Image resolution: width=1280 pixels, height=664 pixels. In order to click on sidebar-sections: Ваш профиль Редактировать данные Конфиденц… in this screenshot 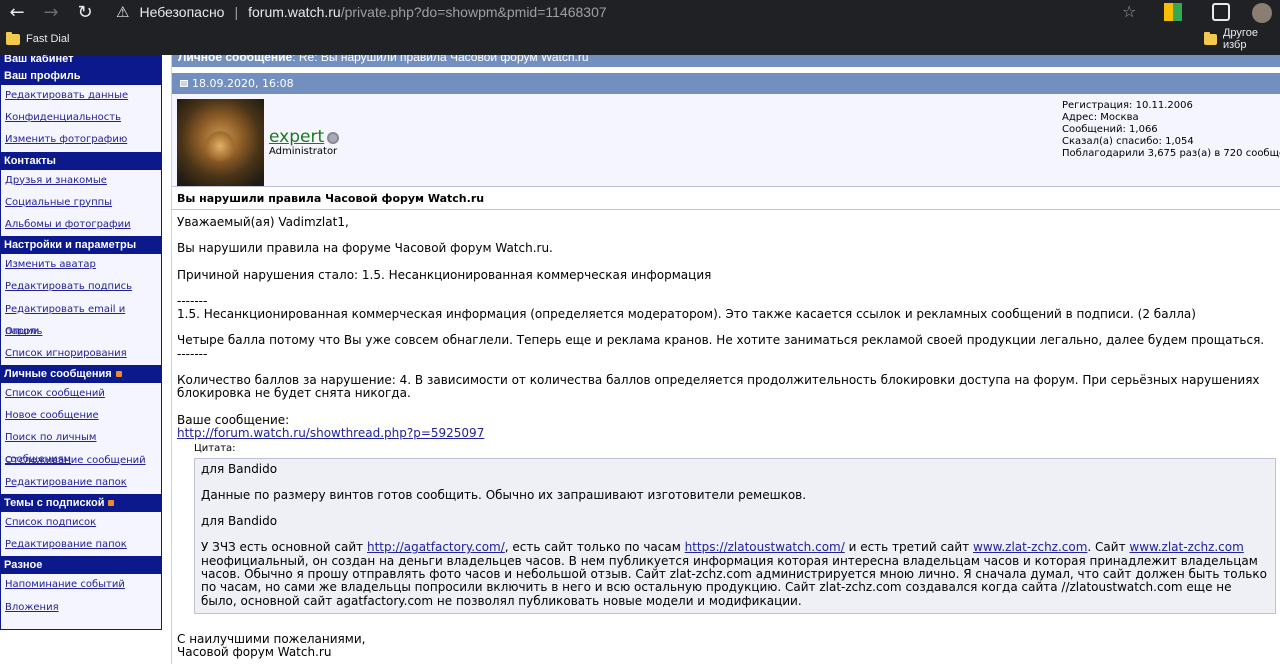, I will do `click(81, 343)`.